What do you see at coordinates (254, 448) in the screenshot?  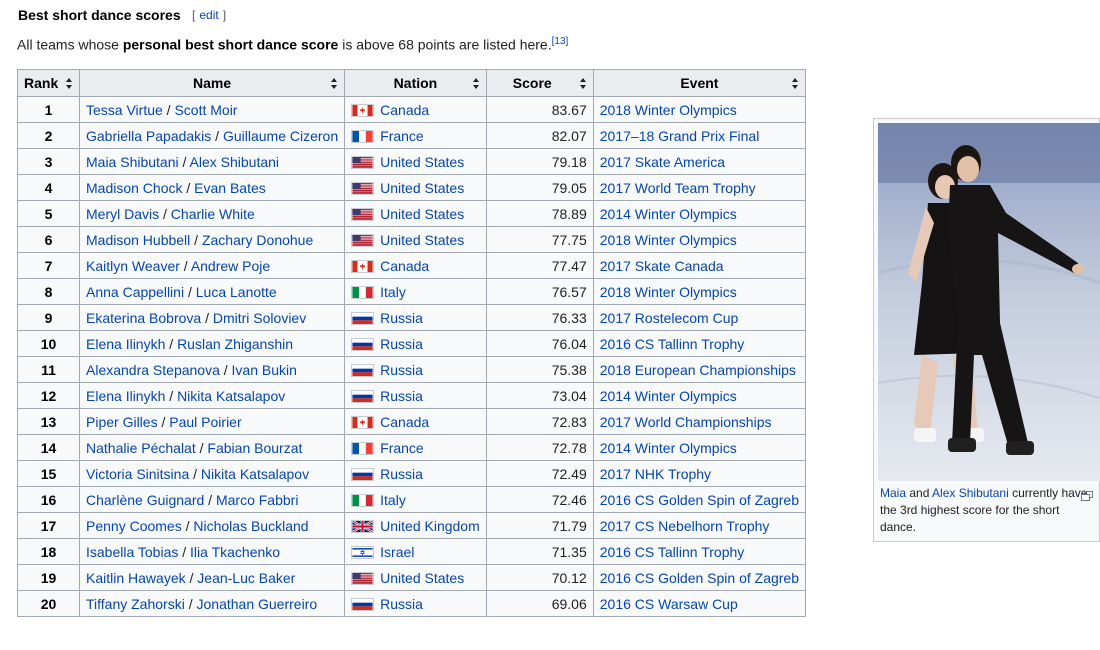 I see `skater-link: Fabian Bourzat` at bounding box center [254, 448].